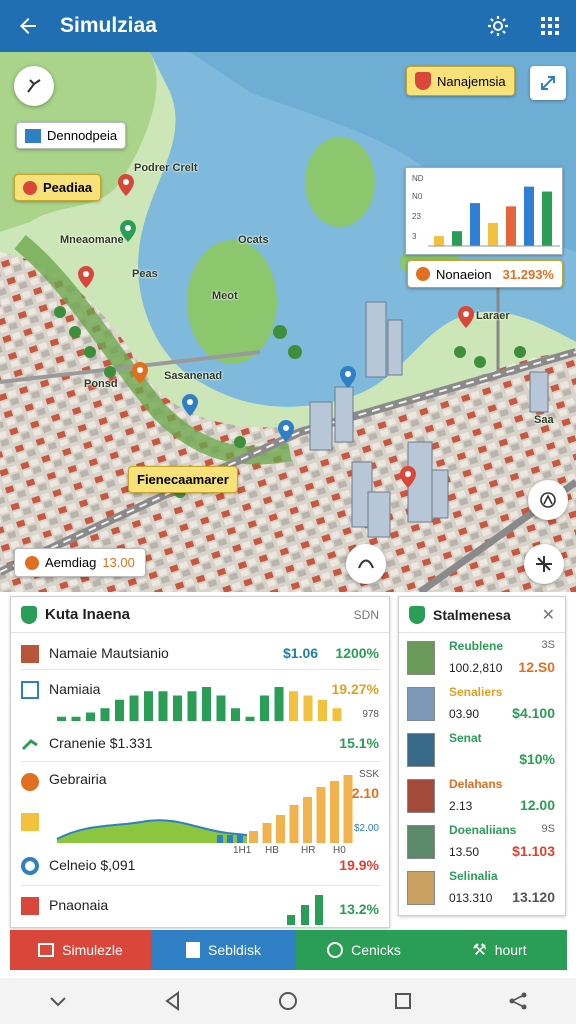  What do you see at coordinates (482, 799) in the screenshot?
I see `side-list-item: Delahans 2.13 12.00` at bounding box center [482, 799].